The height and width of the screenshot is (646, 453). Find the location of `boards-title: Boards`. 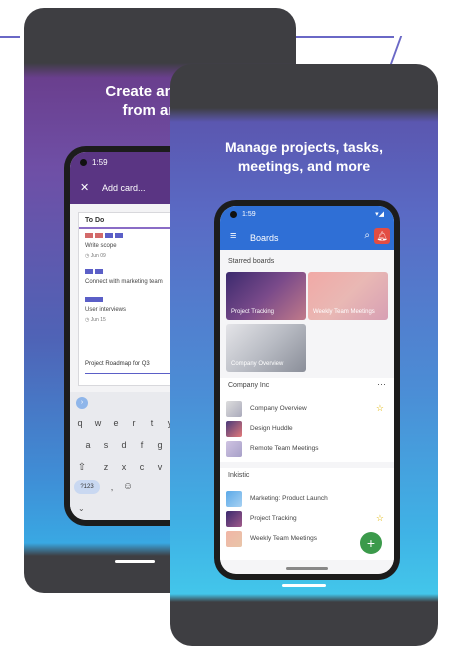

boards-title: Boards is located at coordinates (264, 238).